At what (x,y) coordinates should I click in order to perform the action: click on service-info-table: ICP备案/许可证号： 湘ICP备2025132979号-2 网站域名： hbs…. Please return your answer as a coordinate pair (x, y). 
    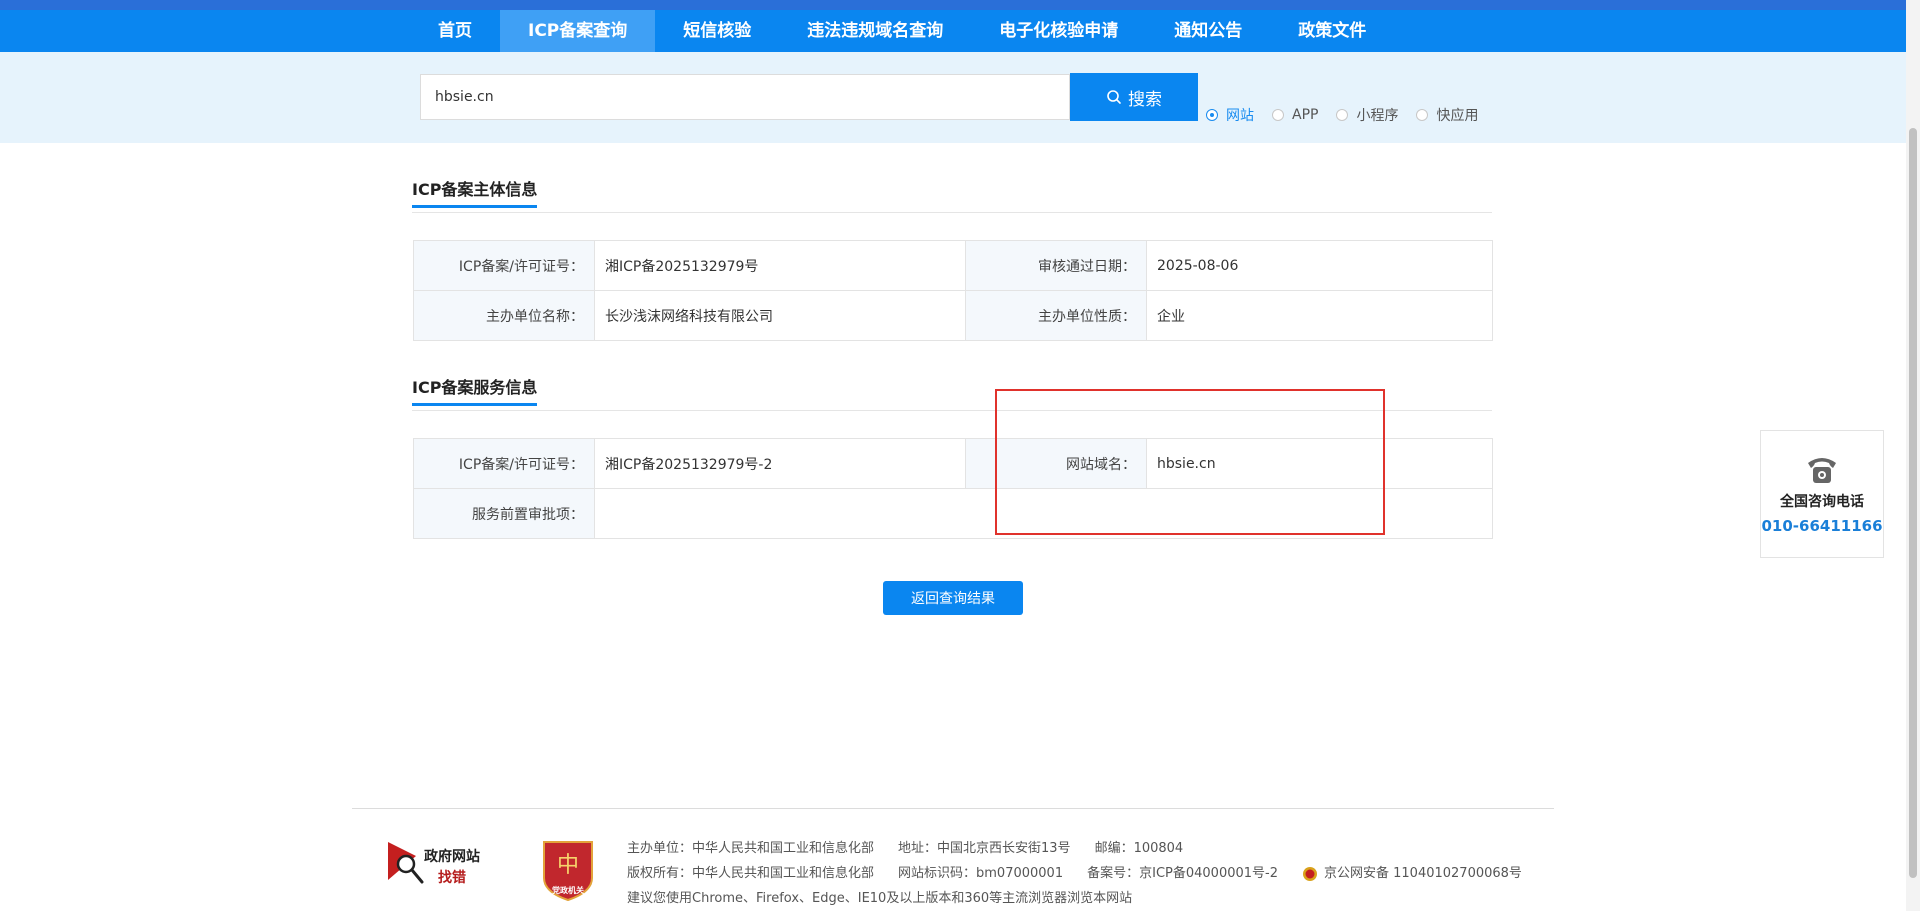
    Looking at the image, I should click on (953, 488).